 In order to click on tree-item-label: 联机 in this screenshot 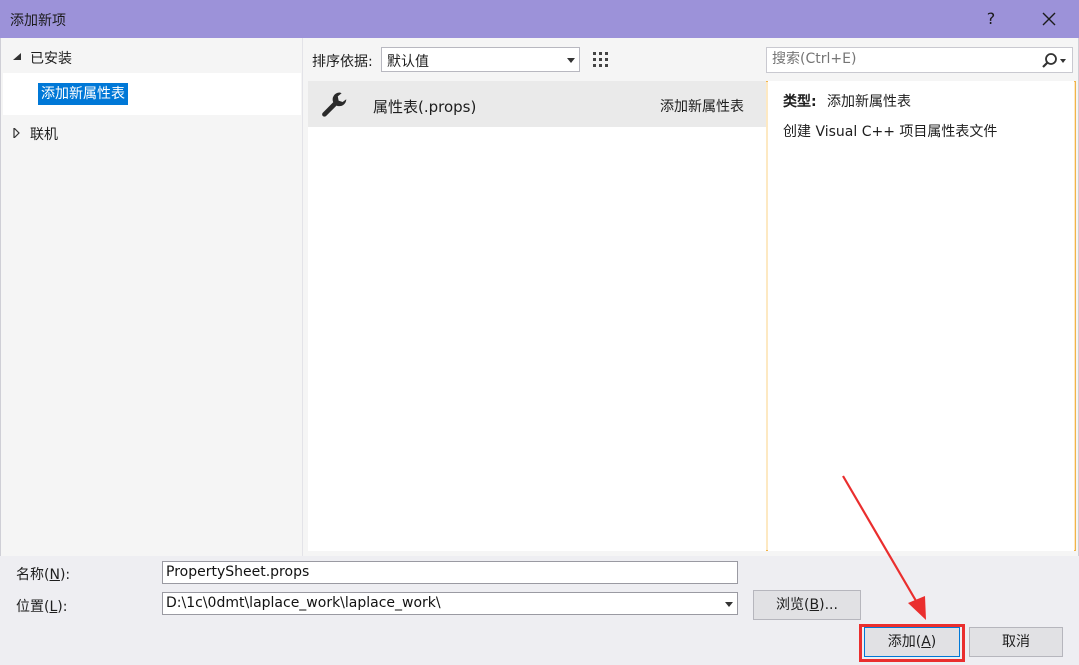, I will do `click(44, 135)`.